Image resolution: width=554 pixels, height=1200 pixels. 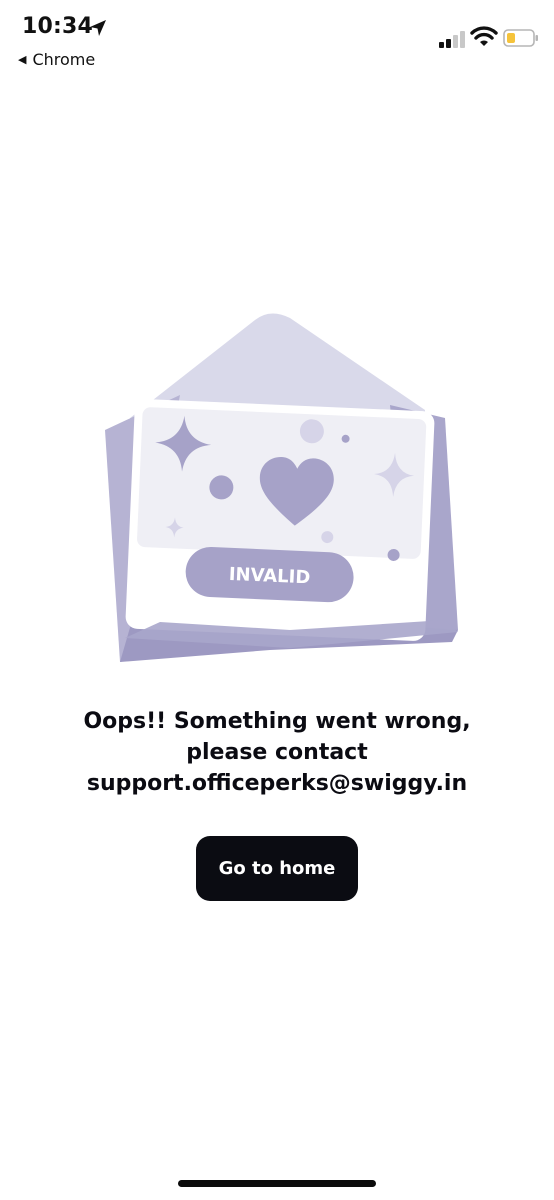 I want to click on go-to-home-button: Go to home, so click(x=277, y=868).